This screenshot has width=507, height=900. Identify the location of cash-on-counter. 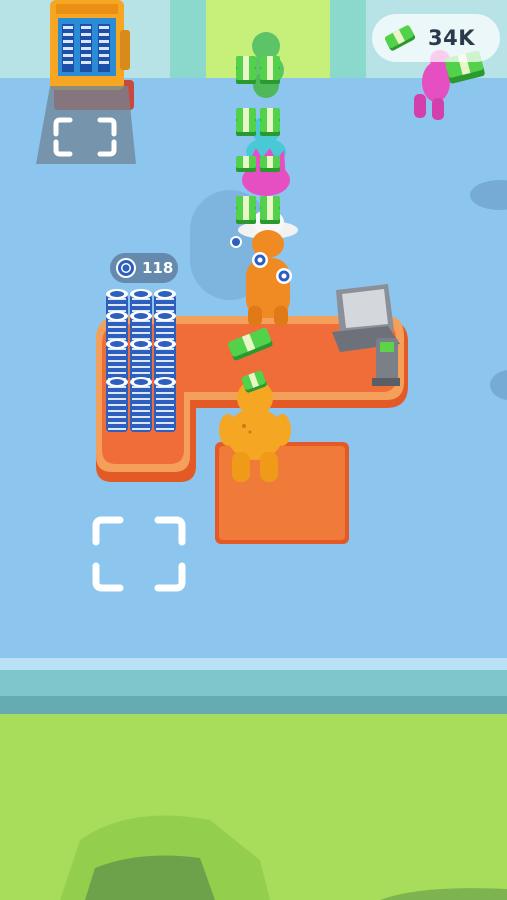
(251, 346).